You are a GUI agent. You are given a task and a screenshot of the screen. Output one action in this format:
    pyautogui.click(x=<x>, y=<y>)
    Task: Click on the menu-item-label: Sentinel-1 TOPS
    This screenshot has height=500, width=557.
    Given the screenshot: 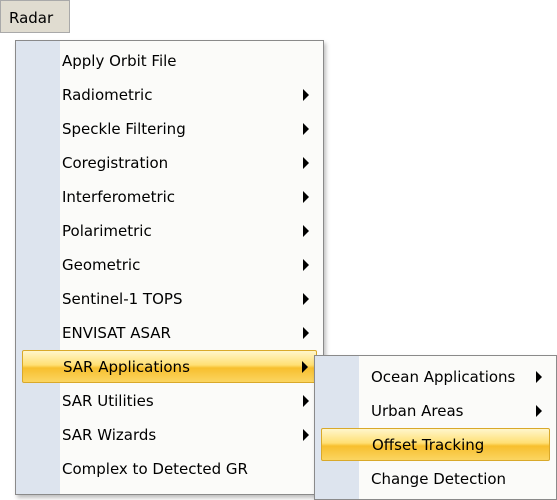 What is the action you would take?
    pyautogui.click(x=122, y=298)
    